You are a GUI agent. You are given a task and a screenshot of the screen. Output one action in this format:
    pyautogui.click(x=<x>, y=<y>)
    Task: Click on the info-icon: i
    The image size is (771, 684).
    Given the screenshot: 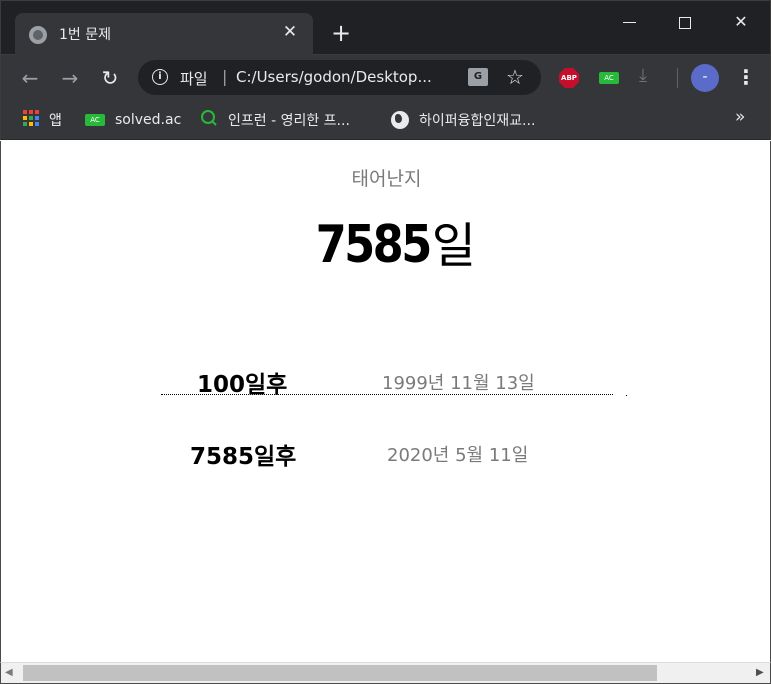 What is the action you would take?
    pyautogui.click(x=160, y=77)
    